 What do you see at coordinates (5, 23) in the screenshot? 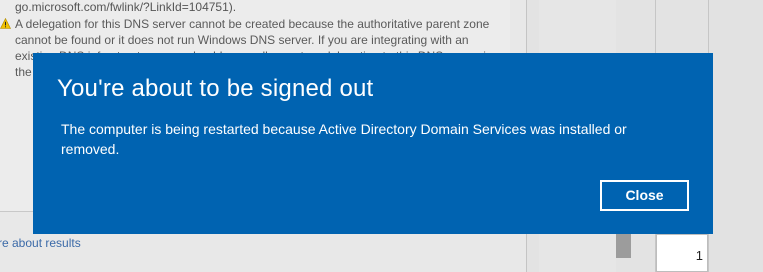
I see `warning-icon` at bounding box center [5, 23].